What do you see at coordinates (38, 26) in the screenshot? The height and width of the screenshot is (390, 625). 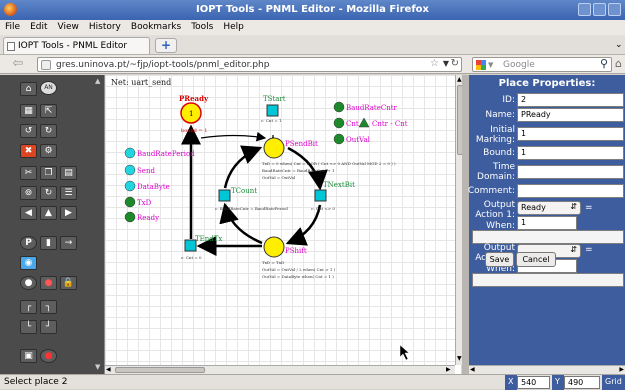 I see `menu-edit: Edit` at bounding box center [38, 26].